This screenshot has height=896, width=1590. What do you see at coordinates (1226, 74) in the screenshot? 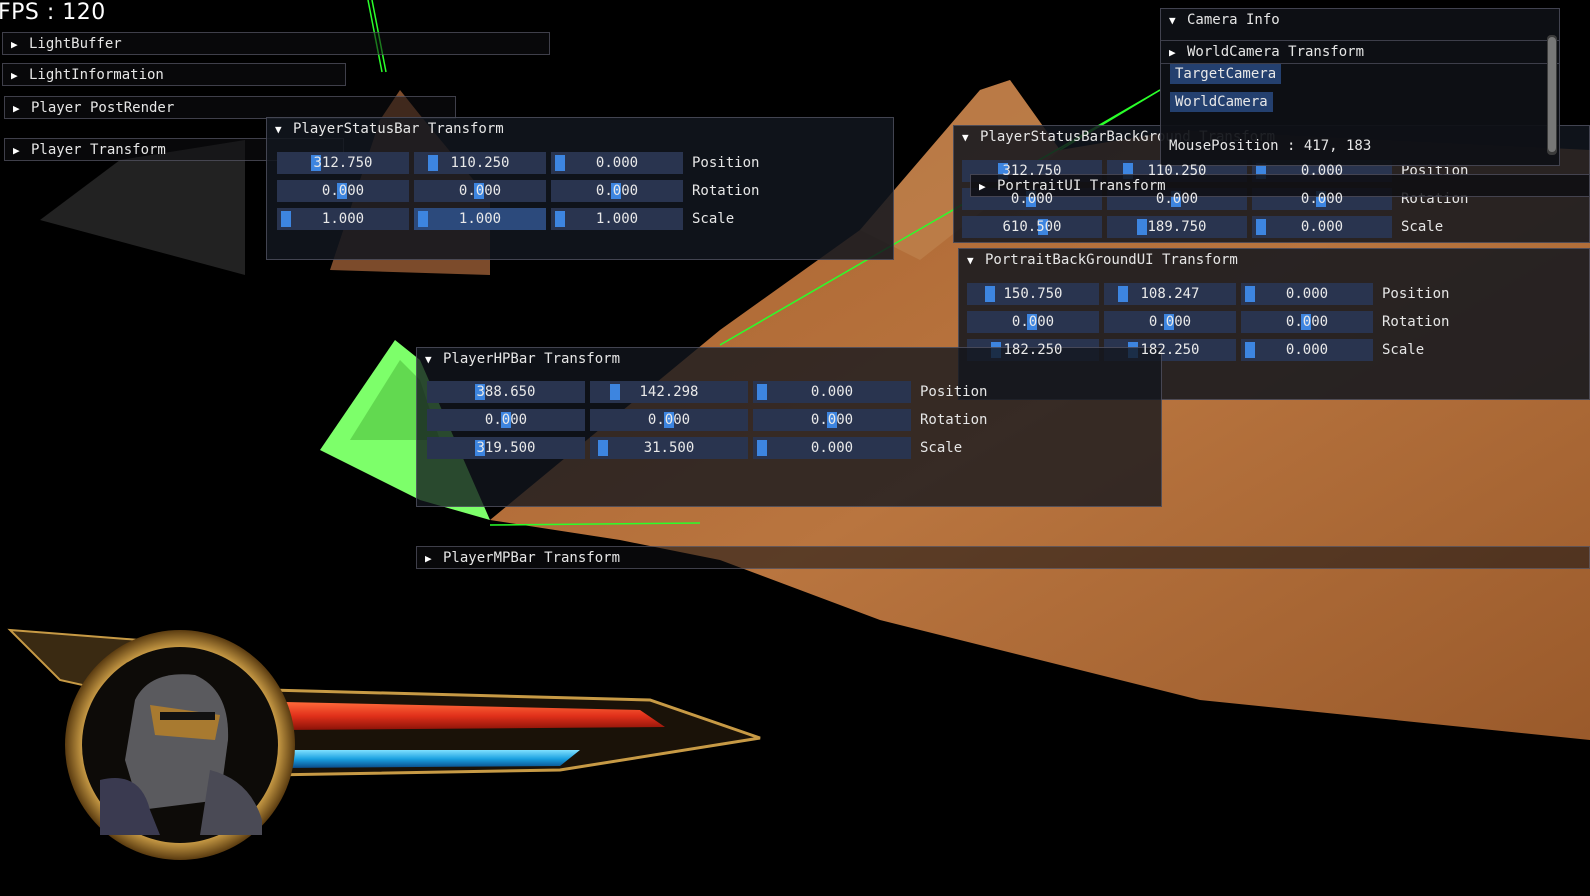
I see `target-camera-button: TargetCamera` at bounding box center [1226, 74].